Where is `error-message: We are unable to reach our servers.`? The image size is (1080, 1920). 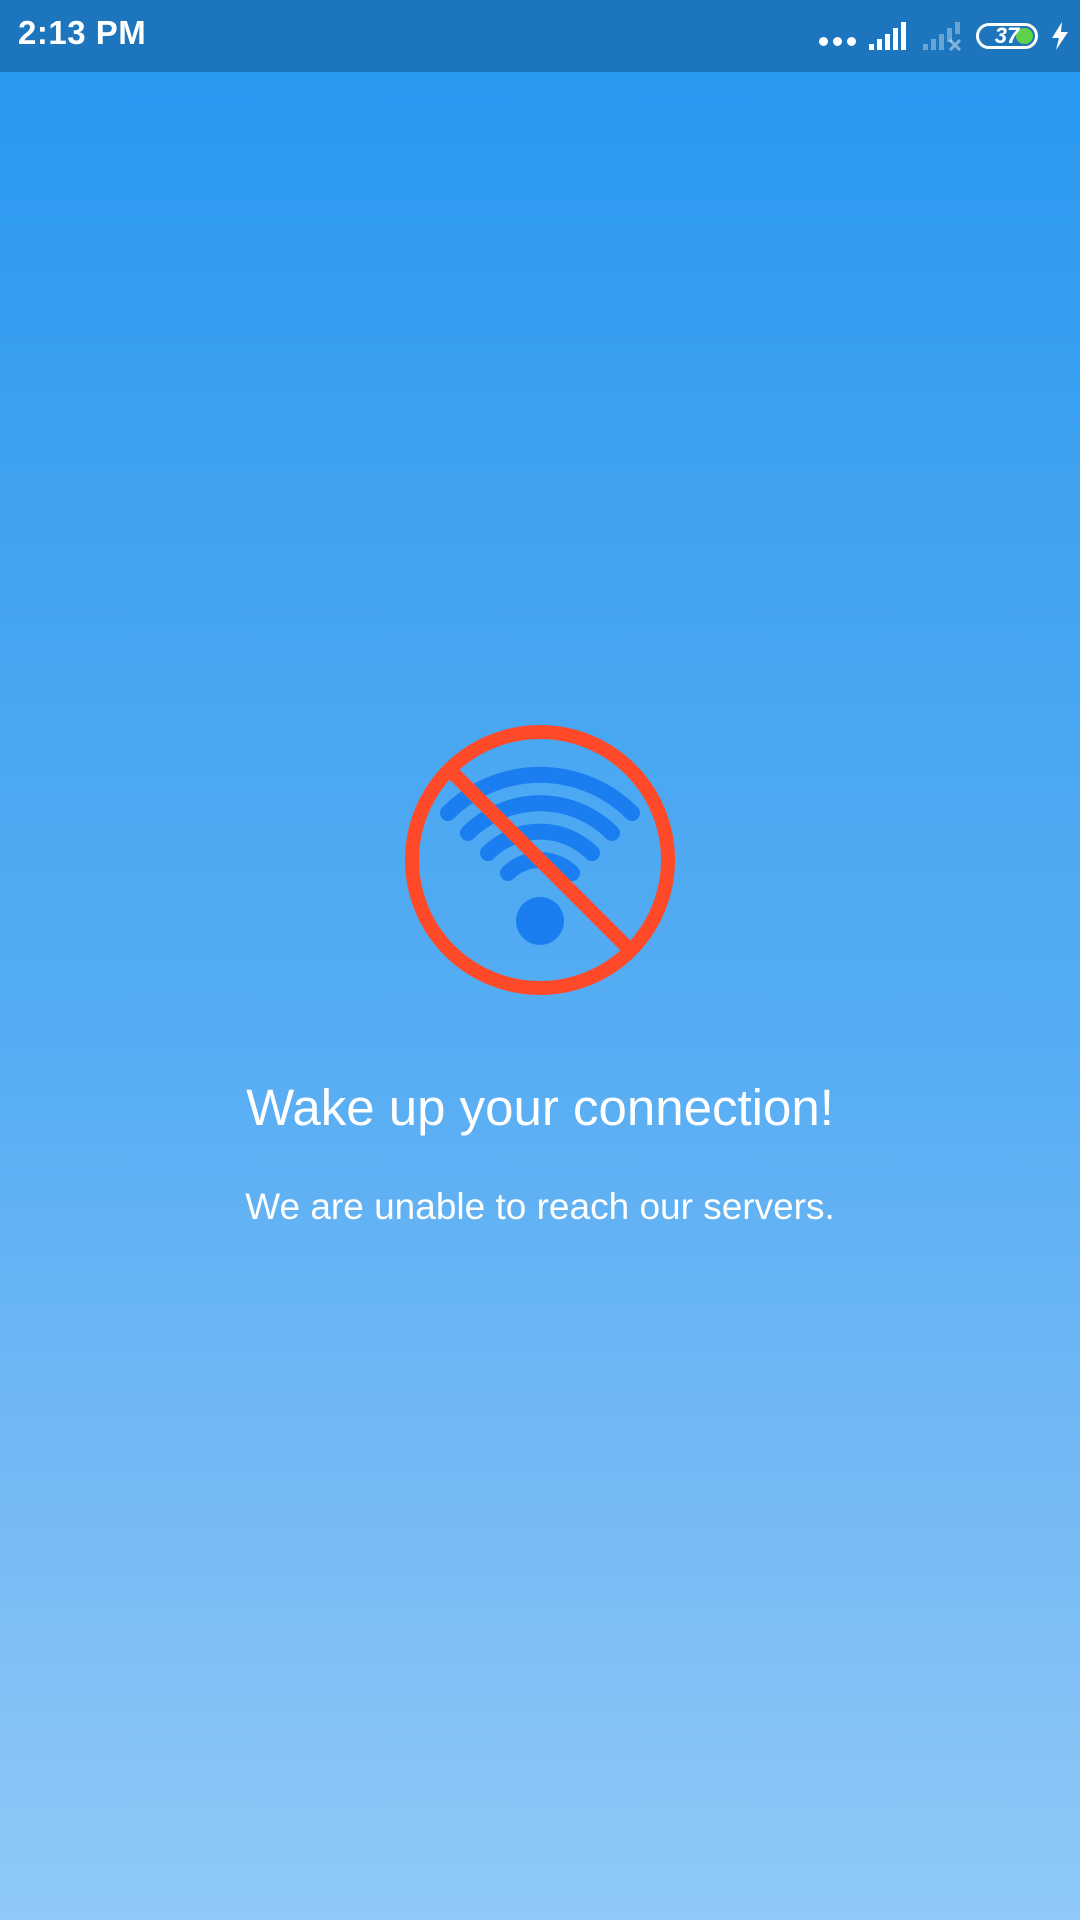
error-message: We are unable to reach our servers. is located at coordinates (540, 1206).